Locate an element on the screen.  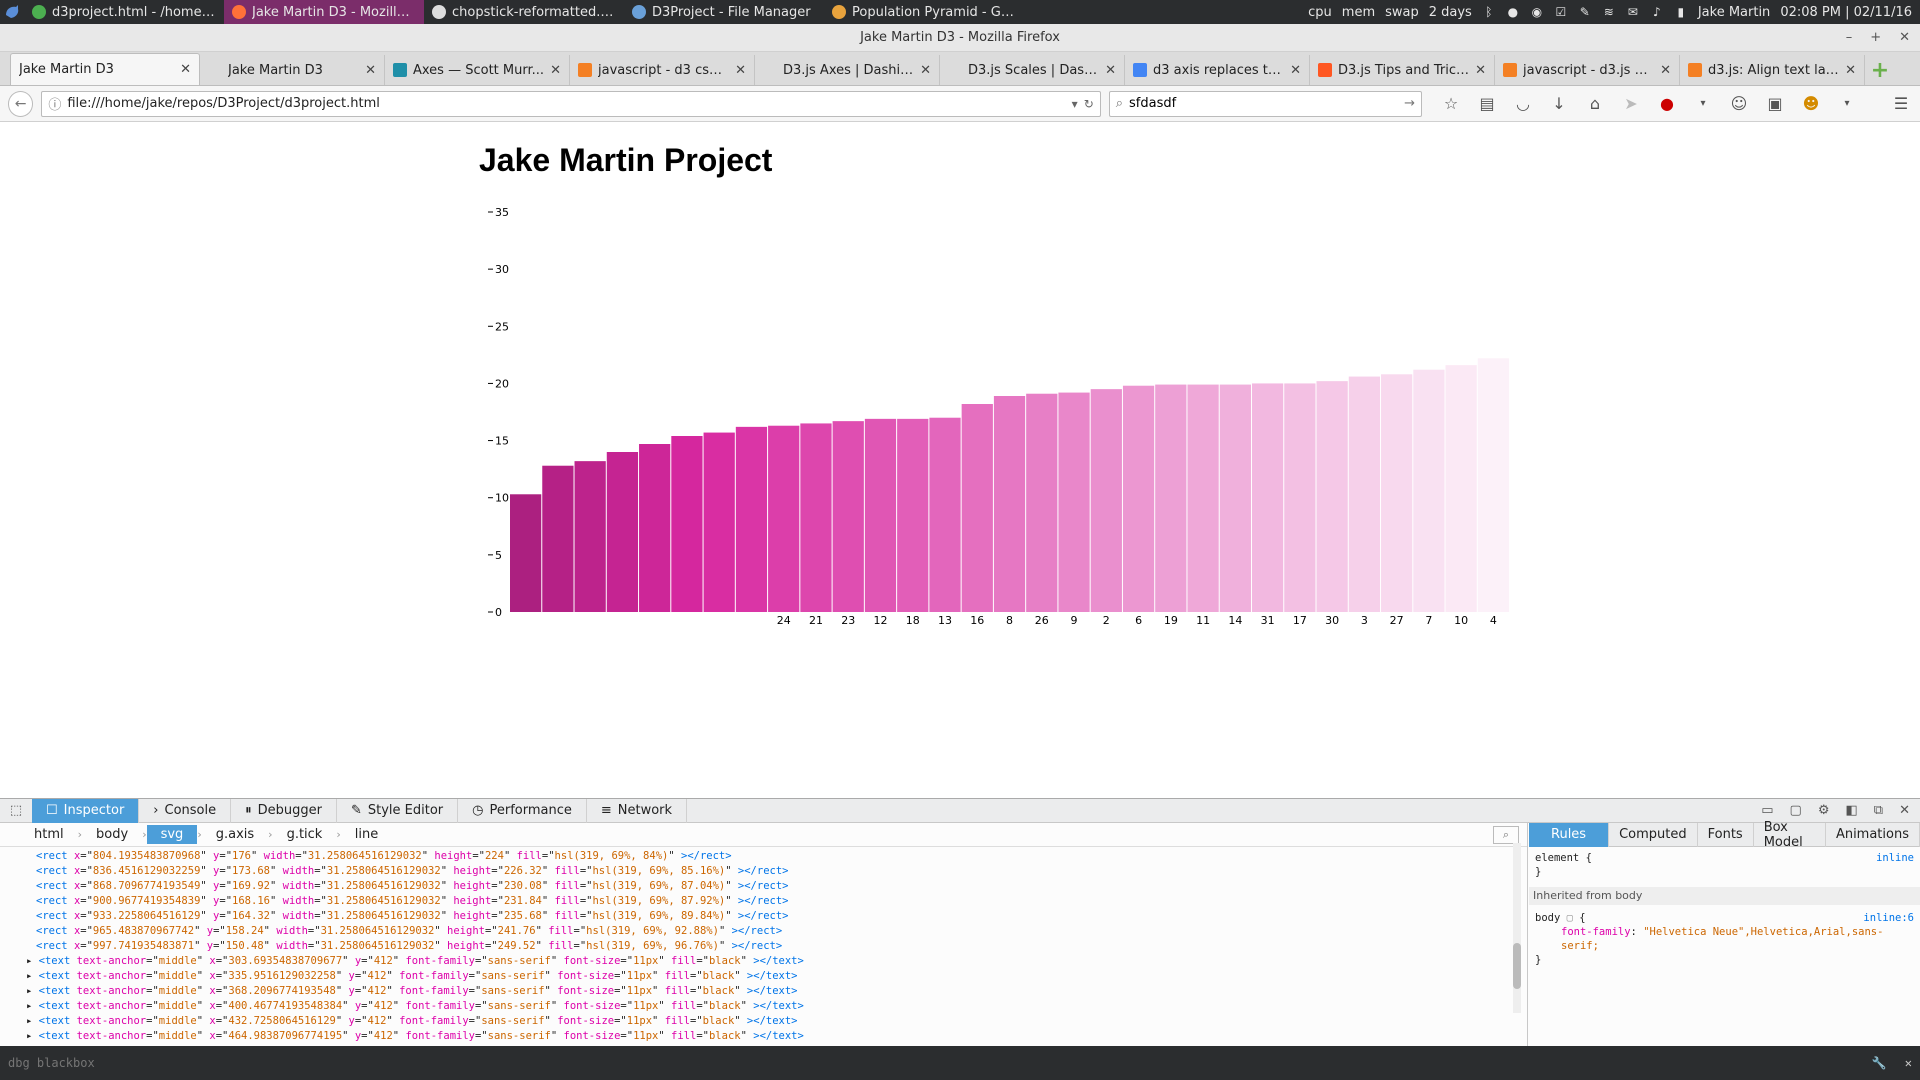
markup-scrollbar is located at coordinates (1517, 928).